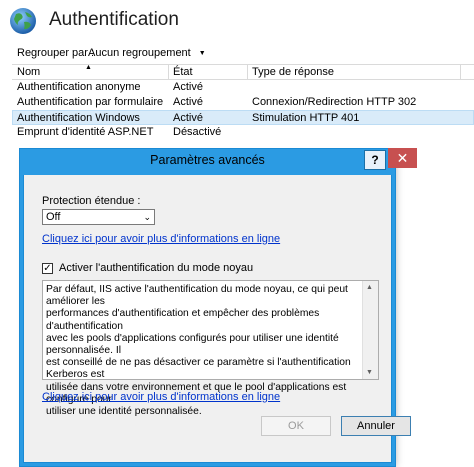 This screenshot has width=474, height=467. What do you see at coordinates (183, 72) in the screenshot?
I see `column-header-state: État` at bounding box center [183, 72].